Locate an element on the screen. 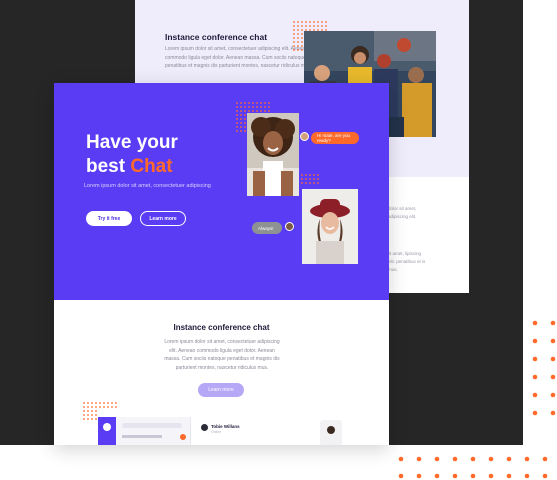  app-sidebar is located at coordinates (107, 431).